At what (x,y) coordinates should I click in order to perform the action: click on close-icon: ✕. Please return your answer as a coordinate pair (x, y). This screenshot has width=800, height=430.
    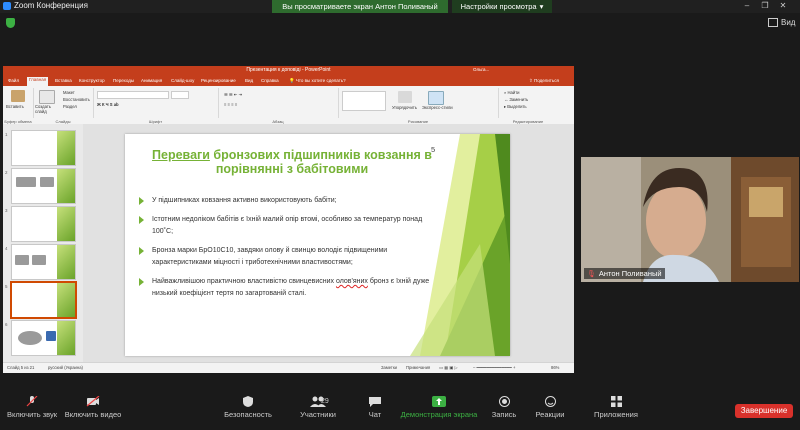
    Looking at the image, I should click on (783, 5).